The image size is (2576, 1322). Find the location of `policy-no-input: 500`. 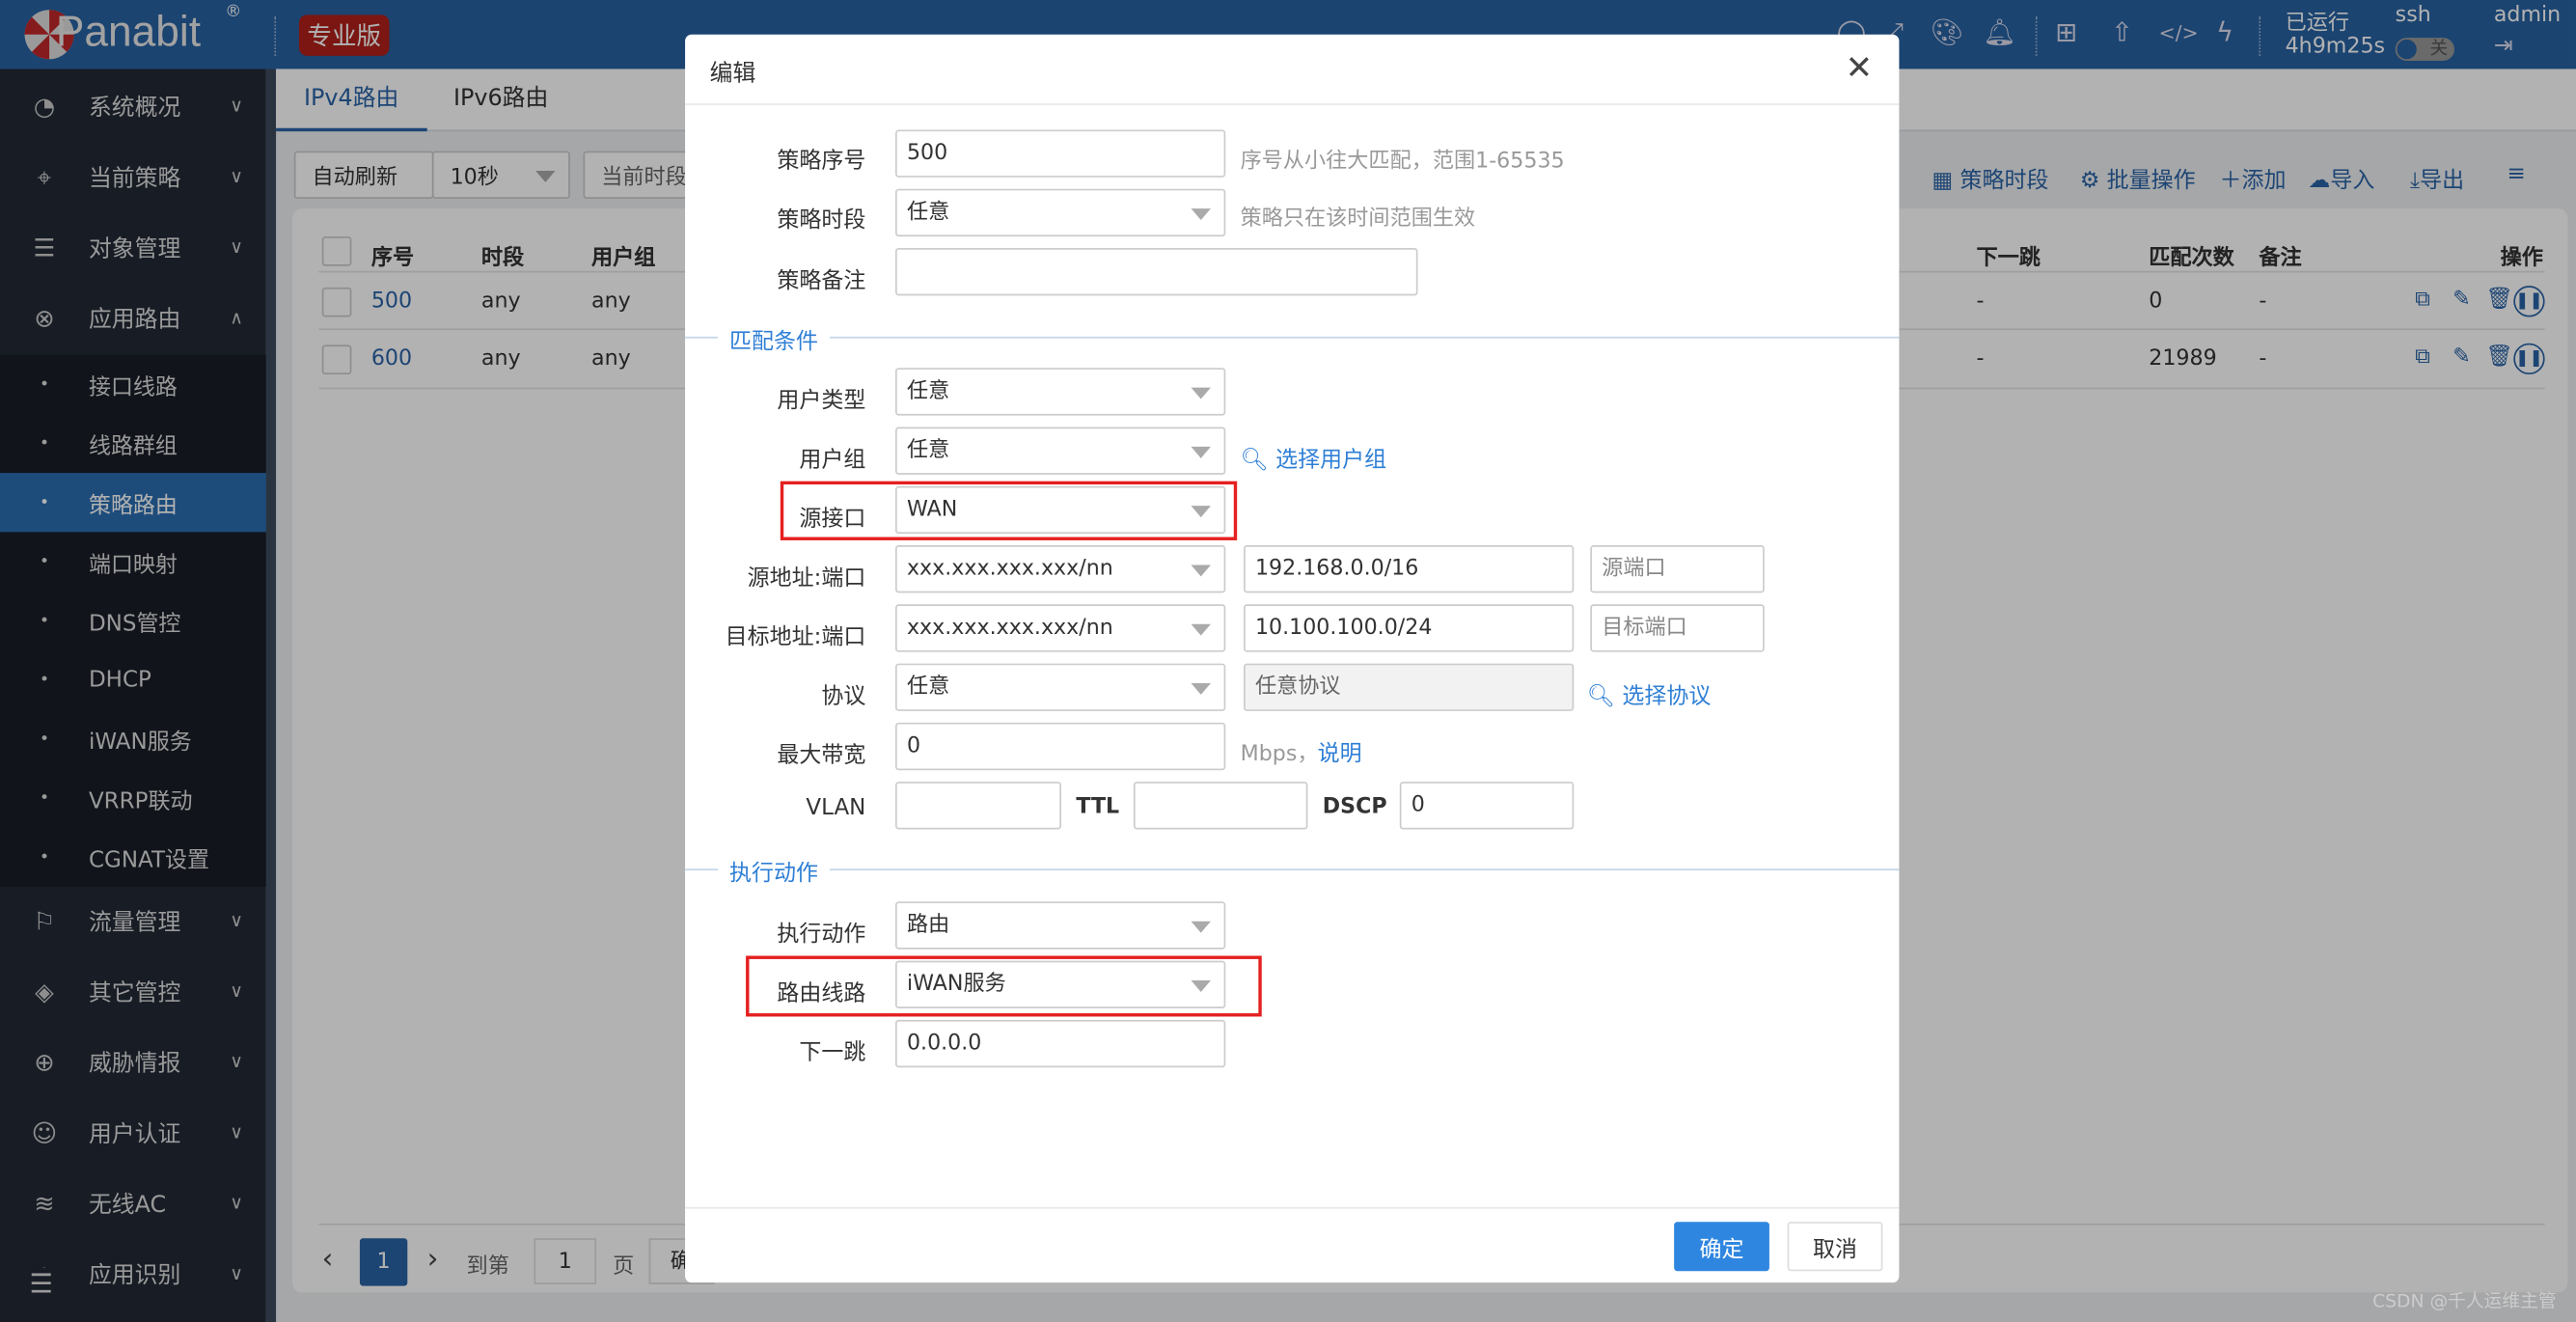

policy-no-input: 500 is located at coordinates (1060, 153).